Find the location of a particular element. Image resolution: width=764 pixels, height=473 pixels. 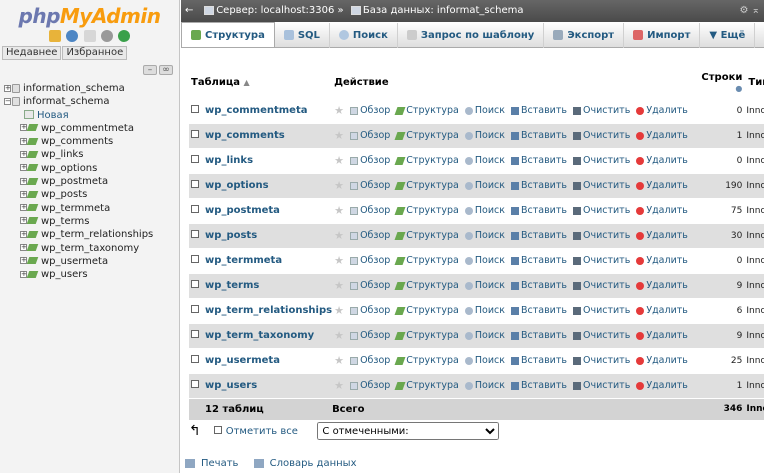

help-icon: ● is located at coordinates (738, 88).